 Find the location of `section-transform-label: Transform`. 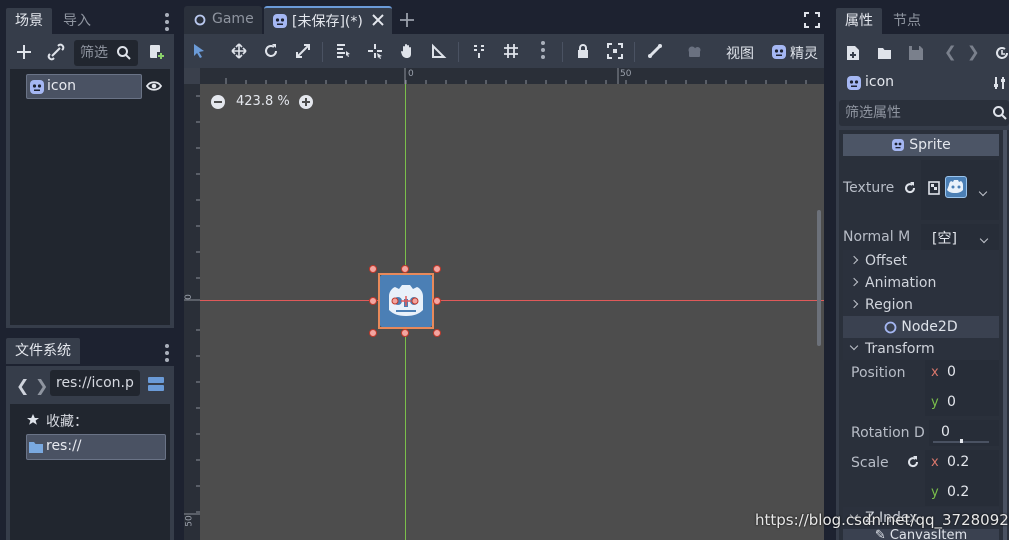

section-transform-label: Transform is located at coordinates (900, 349).